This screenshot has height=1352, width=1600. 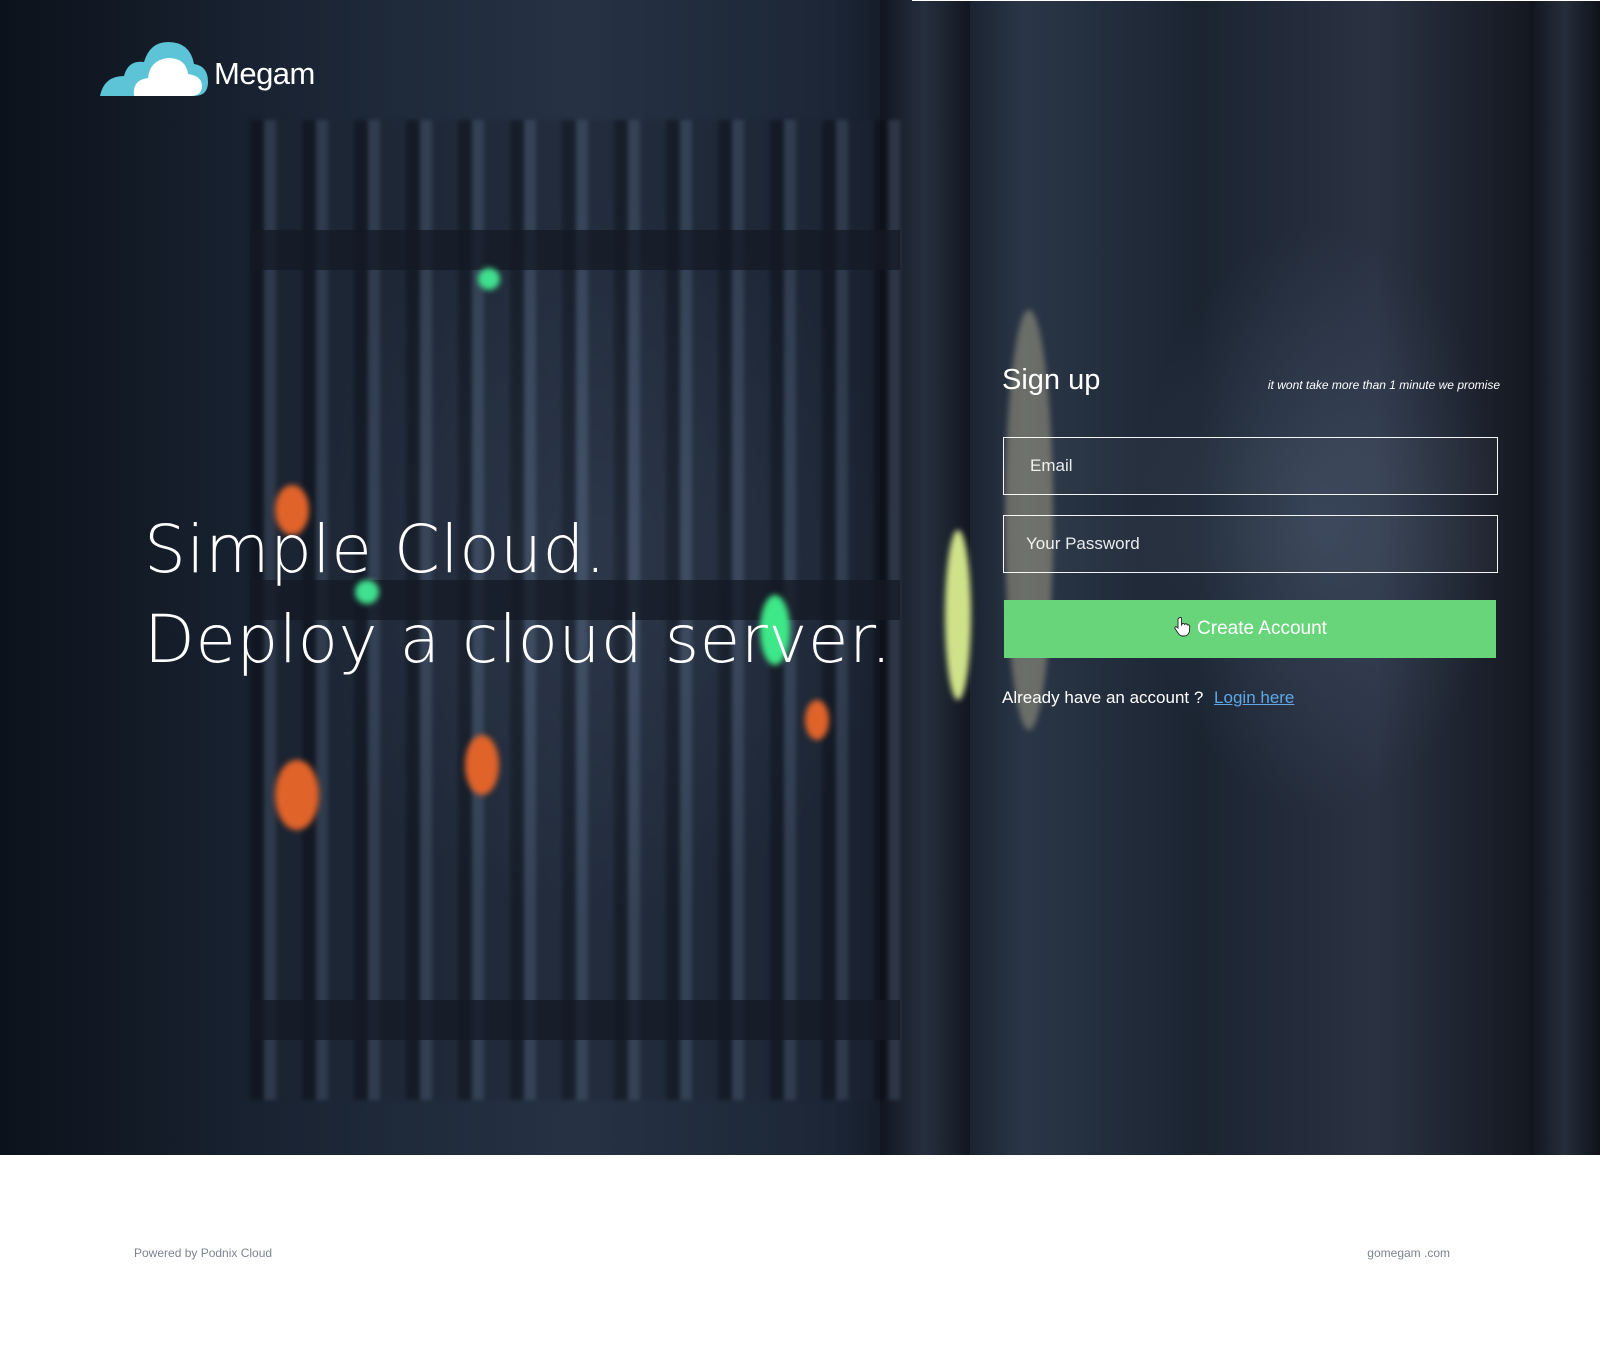 What do you see at coordinates (1254, 697) in the screenshot?
I see `login-link: Login here` at bounding box center [1254, 697].